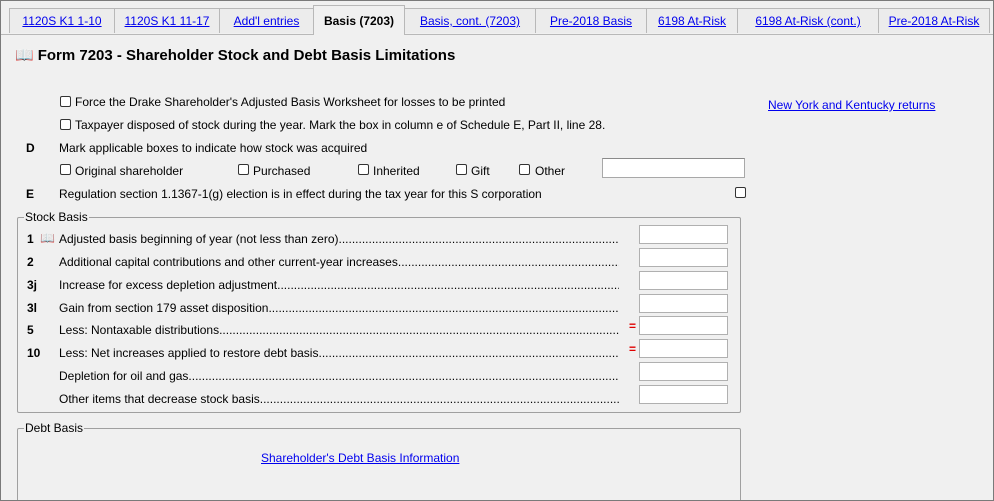 This screenshot has width=994, height=501. I want to click on original-shareholder-checkbox, so click(65, 169).